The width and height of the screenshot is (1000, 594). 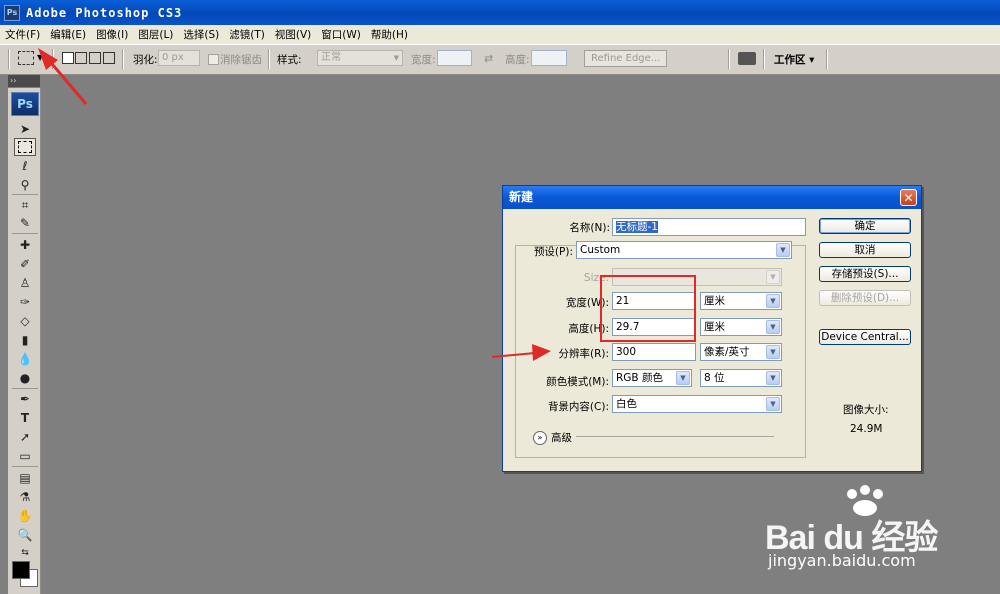 What do you see at coordinates (842, 560) in the screenshot?
I see `watermark-url: jingyan.baidu.com` at bounding box center [842, 560].